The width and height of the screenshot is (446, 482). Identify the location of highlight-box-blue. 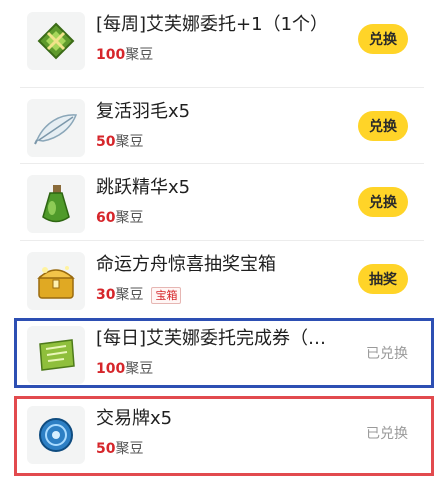
(224, 353).